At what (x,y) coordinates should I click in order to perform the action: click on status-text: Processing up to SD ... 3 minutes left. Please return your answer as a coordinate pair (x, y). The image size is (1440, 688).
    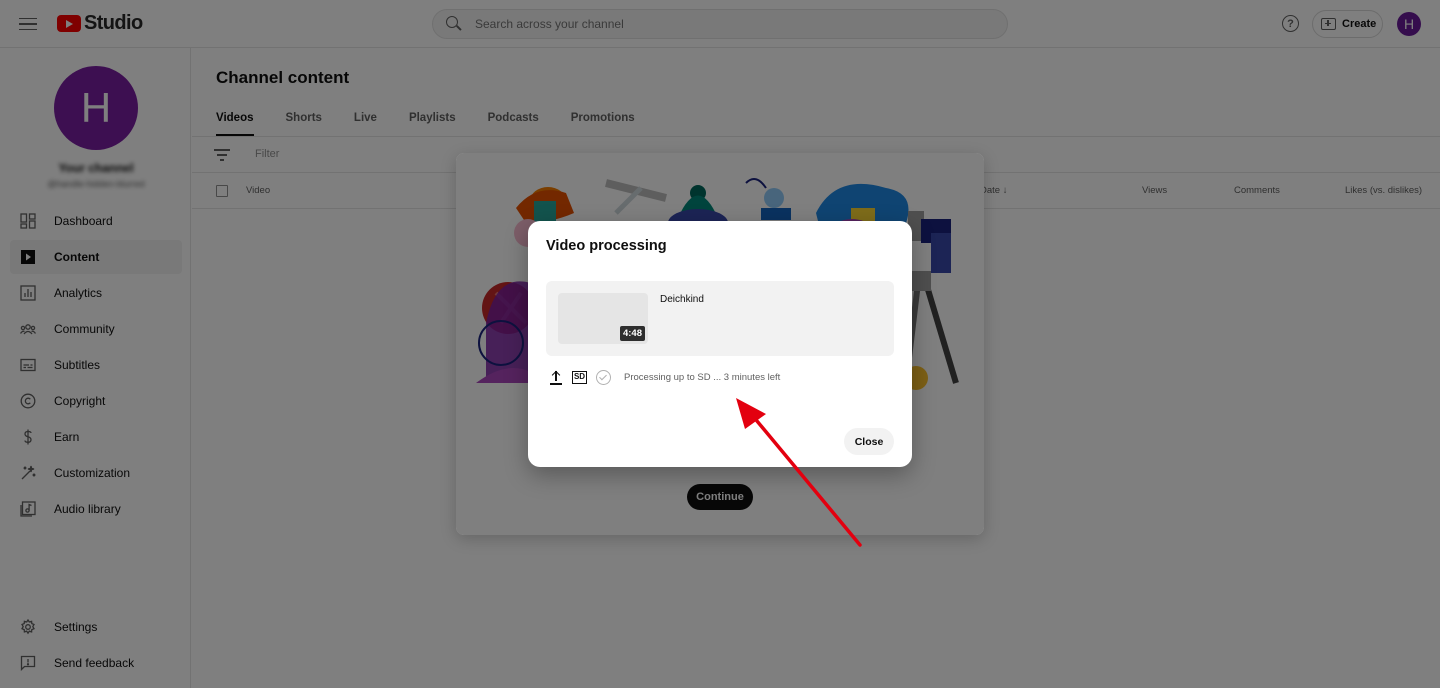
    Looking at the image, I should click on (702, 377).